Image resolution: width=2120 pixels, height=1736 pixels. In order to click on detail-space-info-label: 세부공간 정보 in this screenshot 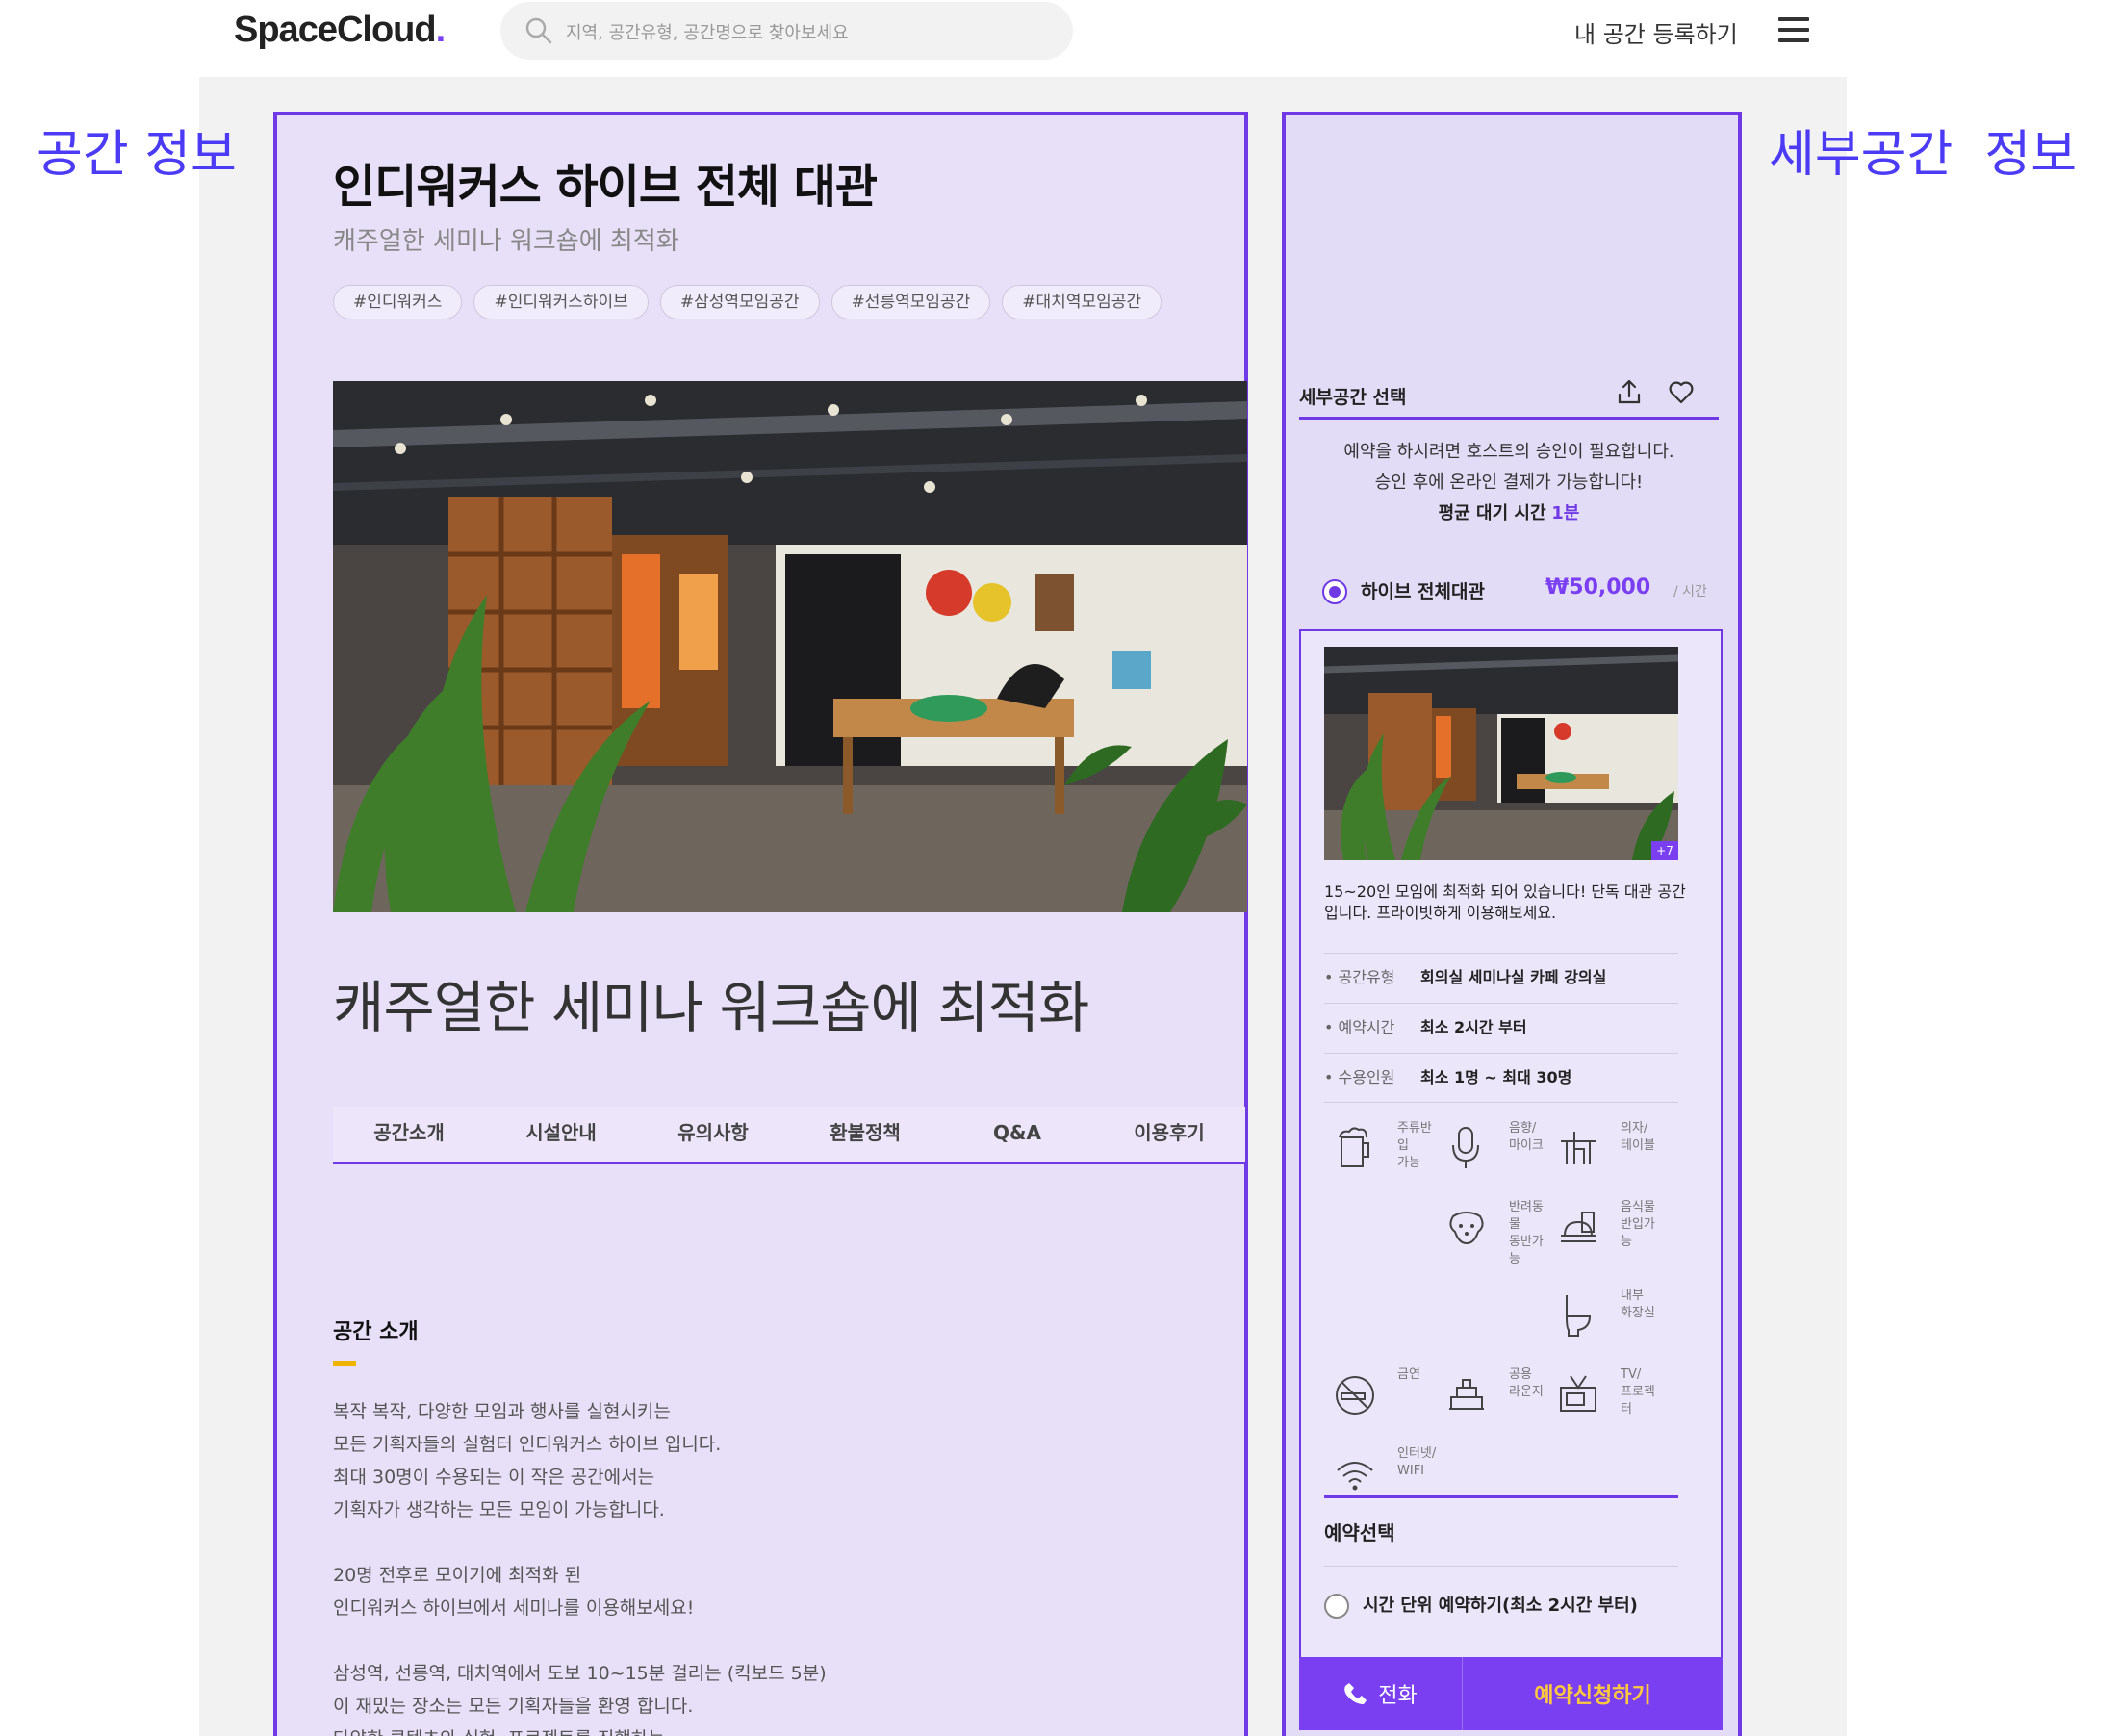, I will do `click(1924, 155)`.